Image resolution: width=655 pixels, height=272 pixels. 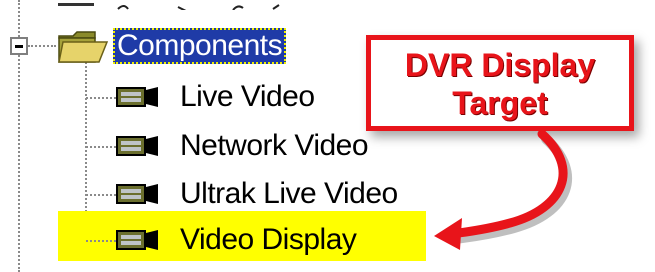 What do you see at coordinates (173, 5) in the screenshot?
I see `clipped-parent-row` at bounding box center [173, 5].